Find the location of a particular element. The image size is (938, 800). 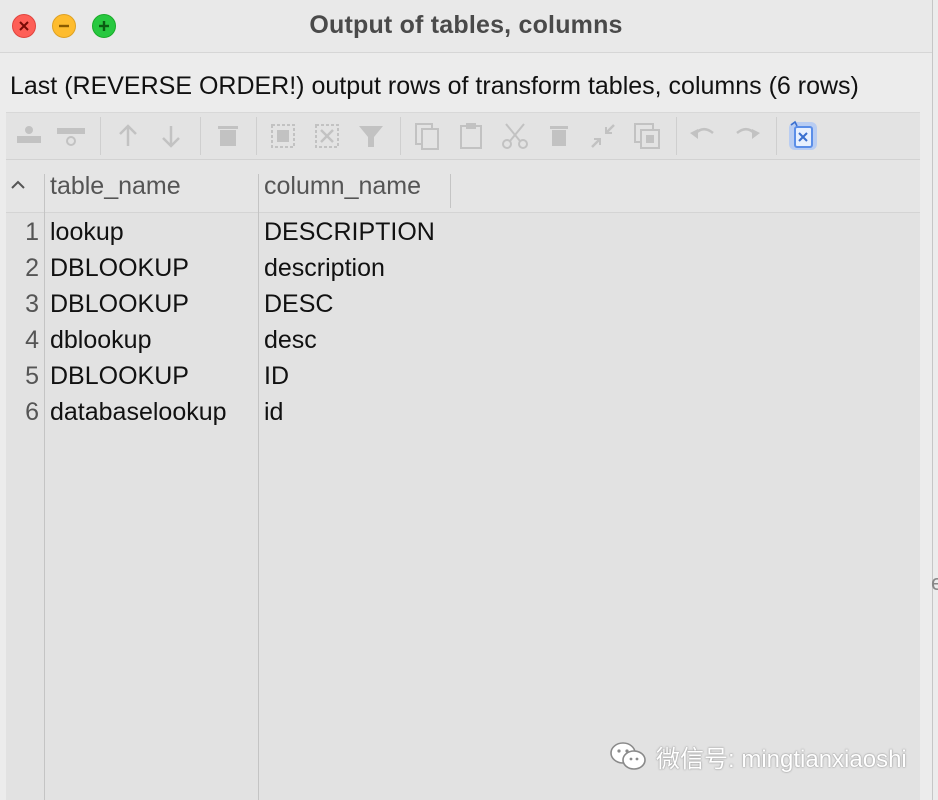

export-excel-icon is located at coordinates (803, 136).